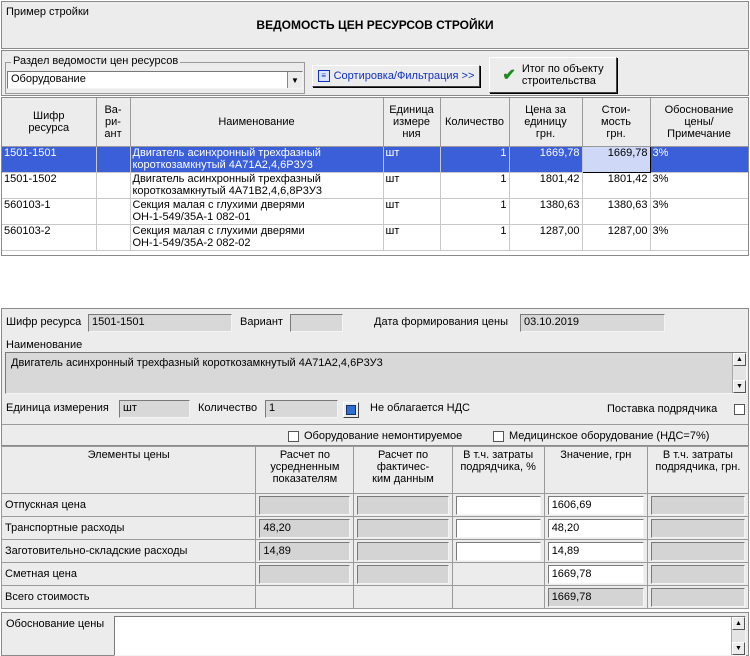  I want to click on total-button-line1: Итог по объекту, so click(562, 69).